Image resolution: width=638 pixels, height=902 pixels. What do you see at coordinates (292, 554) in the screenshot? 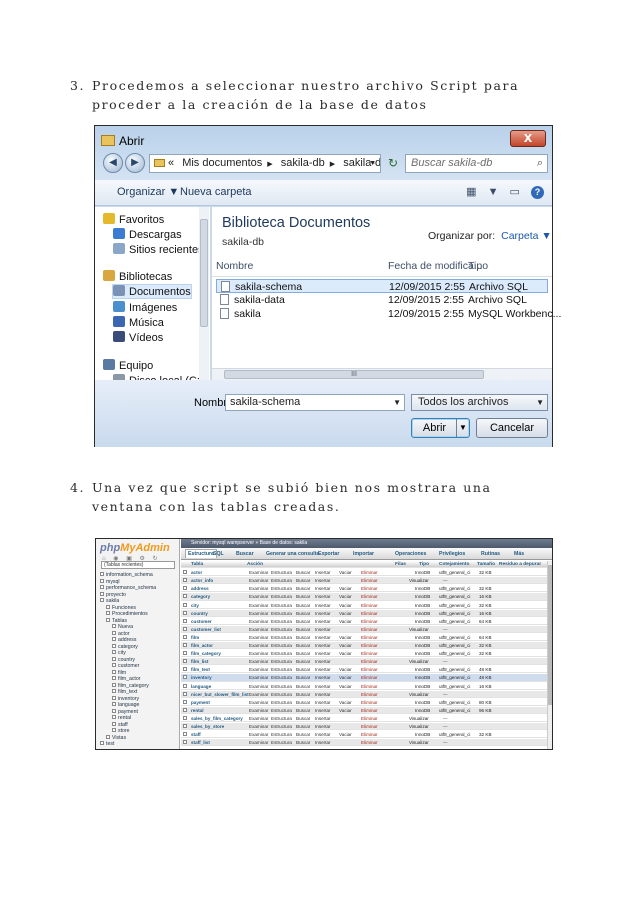
I see `pma-tab-3: Generar una consulta` at bounding box center [292, 554].